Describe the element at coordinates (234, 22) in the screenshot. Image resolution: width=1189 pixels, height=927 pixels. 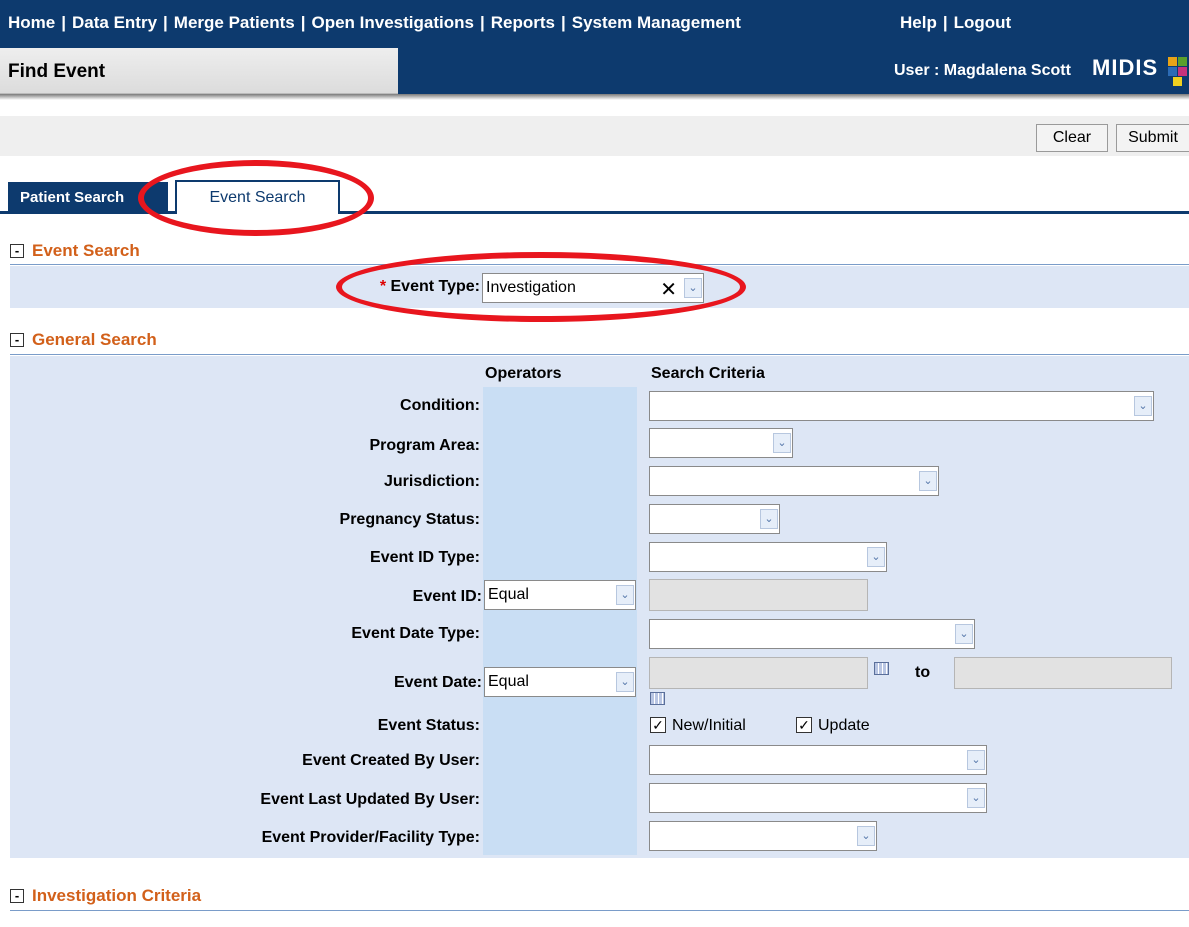
I see `nav-merge-patients-link: Merge Patients` at that location.